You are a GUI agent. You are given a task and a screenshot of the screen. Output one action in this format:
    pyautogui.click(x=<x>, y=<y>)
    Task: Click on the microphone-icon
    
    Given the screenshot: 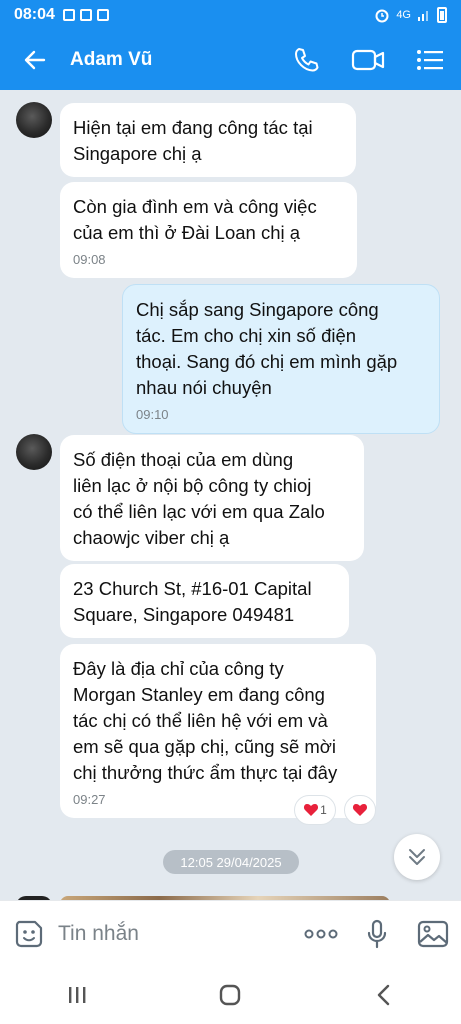 What is the action you would take?
    pyautogui.click(x=377, y=933)
    